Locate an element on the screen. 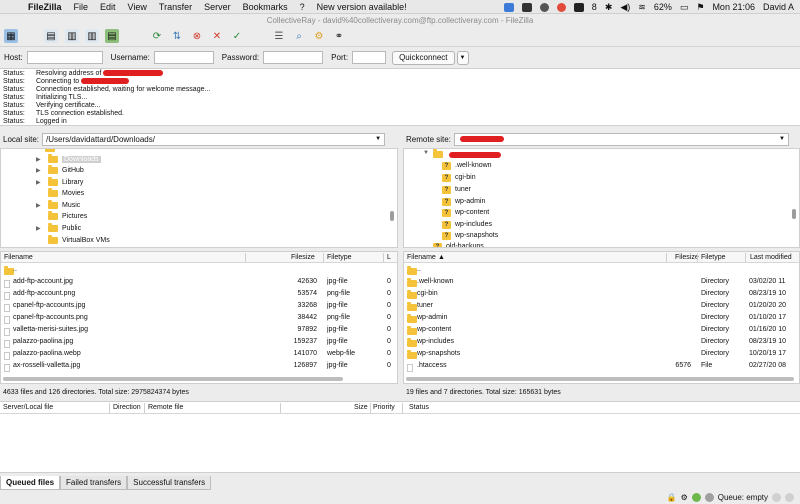  tree-item: Downloads is located at coordinates (74, 159).